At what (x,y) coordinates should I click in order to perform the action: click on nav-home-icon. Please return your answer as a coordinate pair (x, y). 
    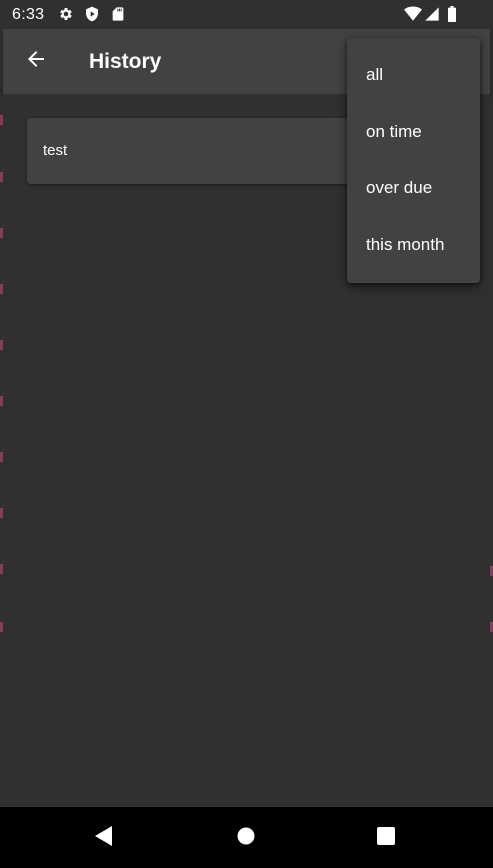
    Looking at the image, I should click on (246, 838).